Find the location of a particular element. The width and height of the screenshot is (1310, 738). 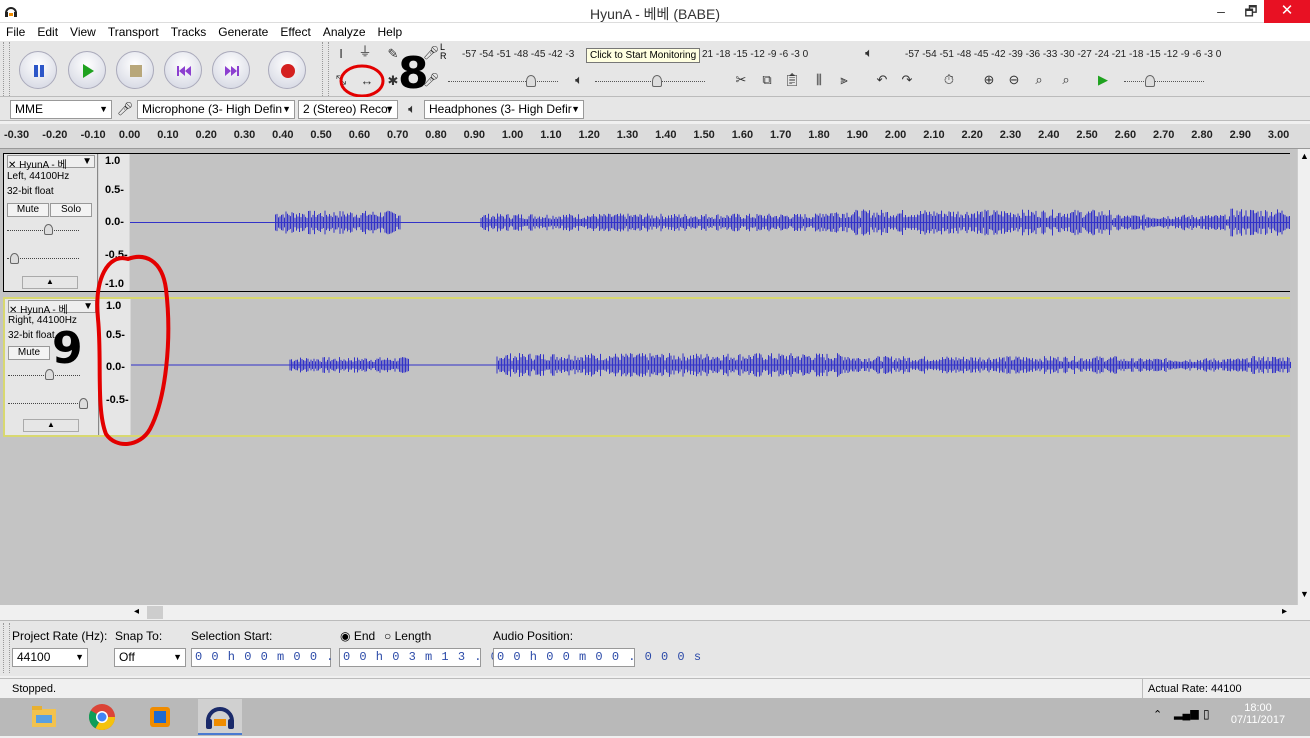

zoom-in-icon: ⊕ is located at coordinates (989, 80).